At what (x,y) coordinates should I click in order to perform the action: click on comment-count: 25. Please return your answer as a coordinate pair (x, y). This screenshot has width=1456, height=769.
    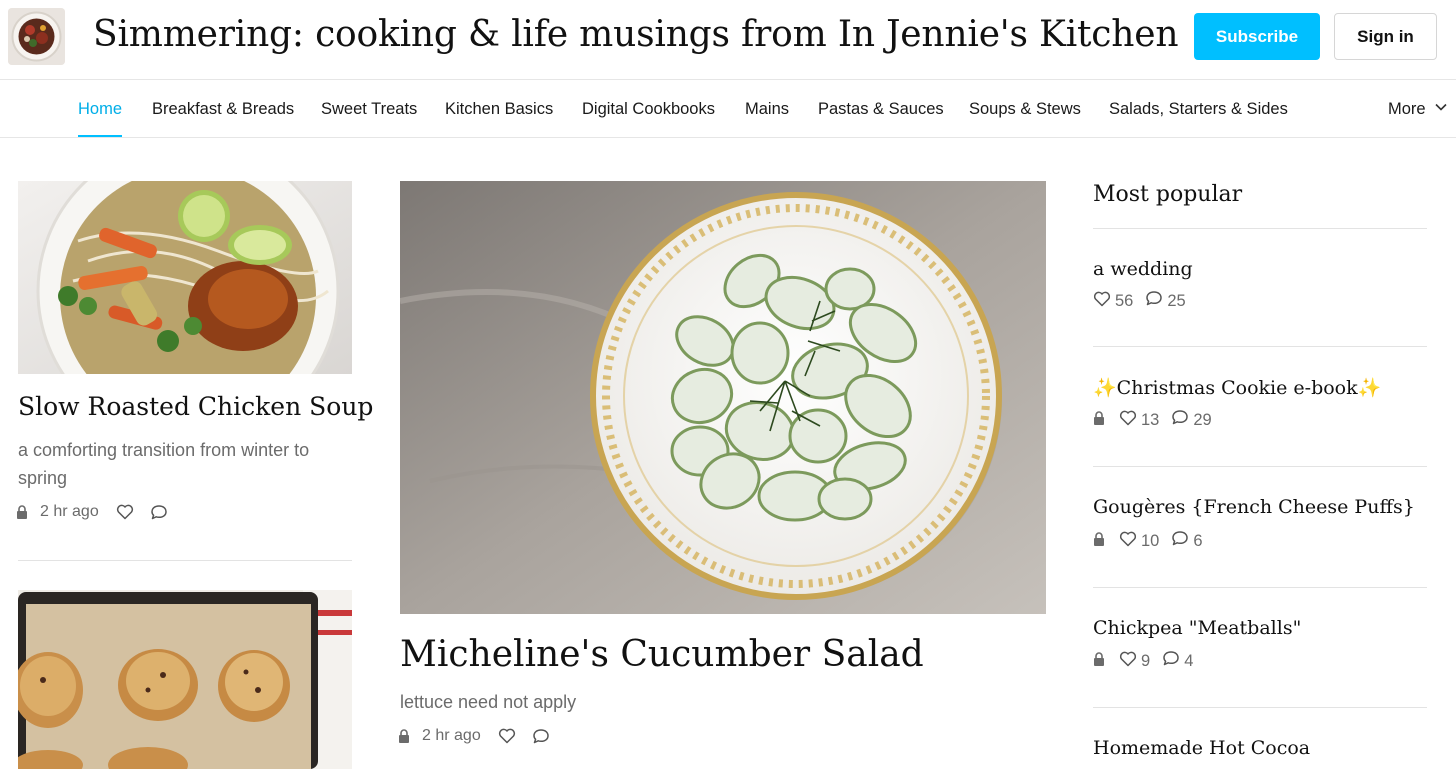
    Looking at the image, I should click on (1176, 300).